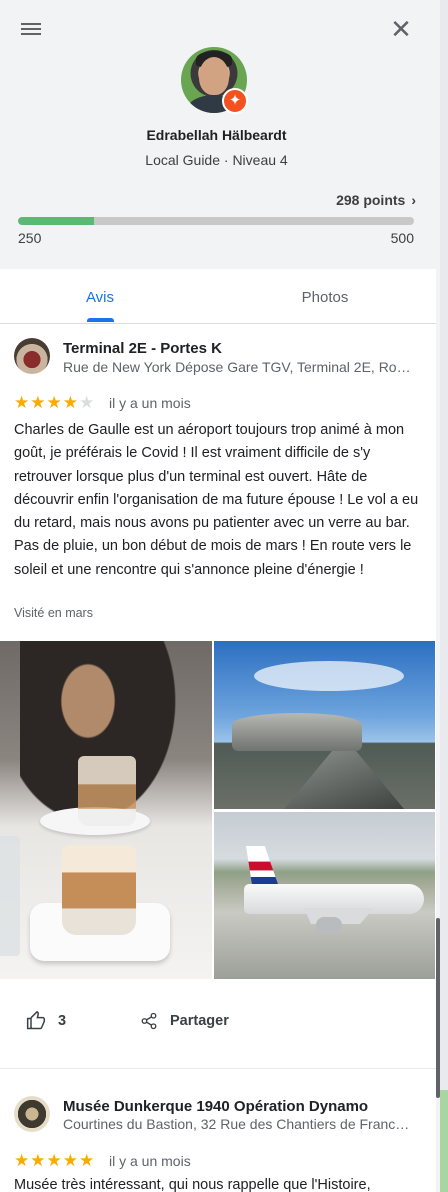 This screenshot has width=448, height=1192. Describe the element at coordinates (216, 221) in the screenshot. I see `points-progress-bar` at that location.